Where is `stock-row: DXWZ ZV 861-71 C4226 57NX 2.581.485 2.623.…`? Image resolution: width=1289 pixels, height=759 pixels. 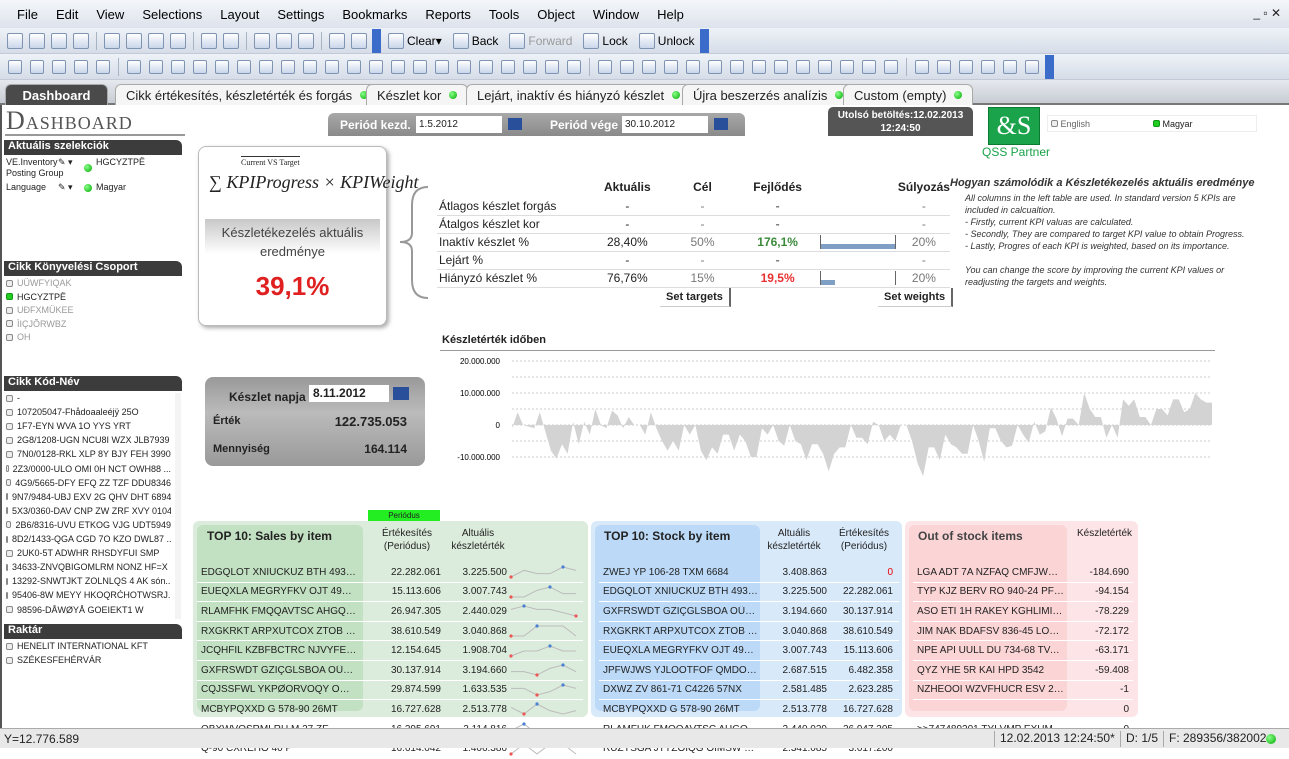
stock-row: DXWZ ZV 861-71 C4226 57NX 2.581.485 2.623.… is located at coordinates (749, 691).